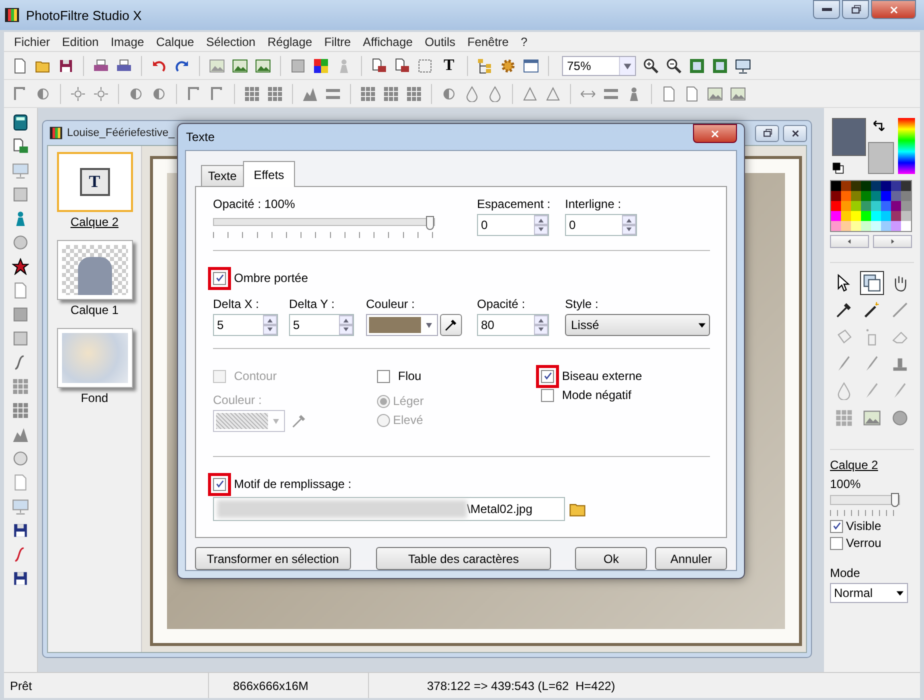 The height and width of the screenshot is (700, 924). What do you see at coordinates (651, 66) in the screenshot?
I see `zoom-in-icon` at bounding box center [651, 66].